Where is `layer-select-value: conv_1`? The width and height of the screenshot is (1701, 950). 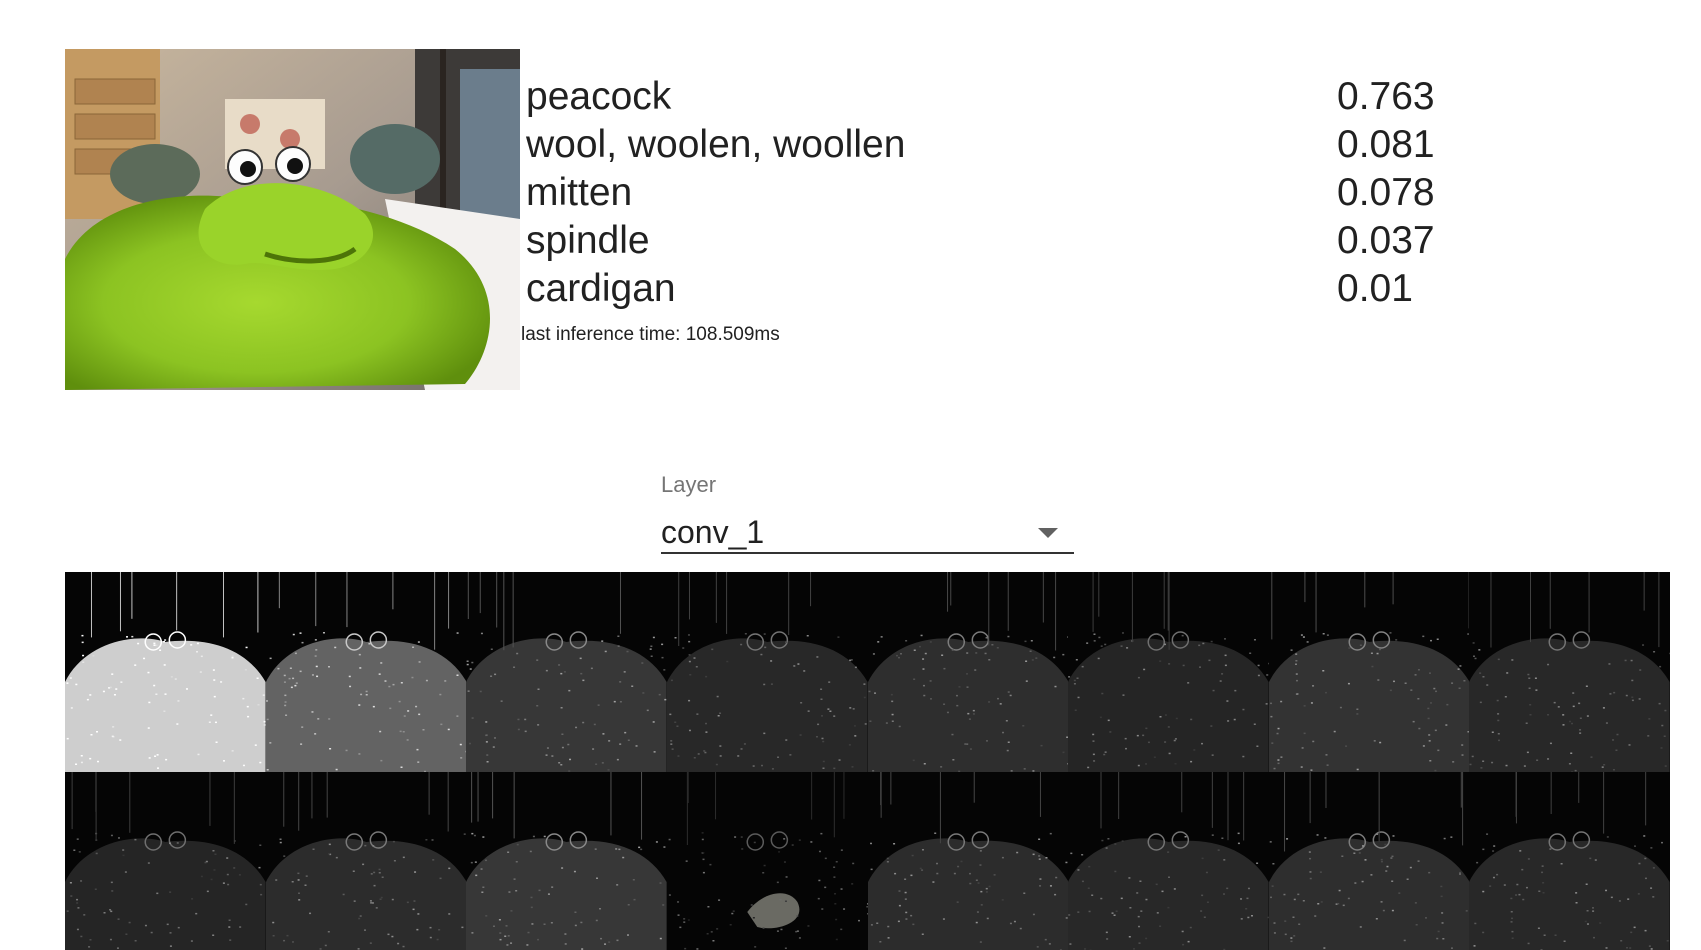 layer-select-value: conv_1 is located at coordinates (713, 532).